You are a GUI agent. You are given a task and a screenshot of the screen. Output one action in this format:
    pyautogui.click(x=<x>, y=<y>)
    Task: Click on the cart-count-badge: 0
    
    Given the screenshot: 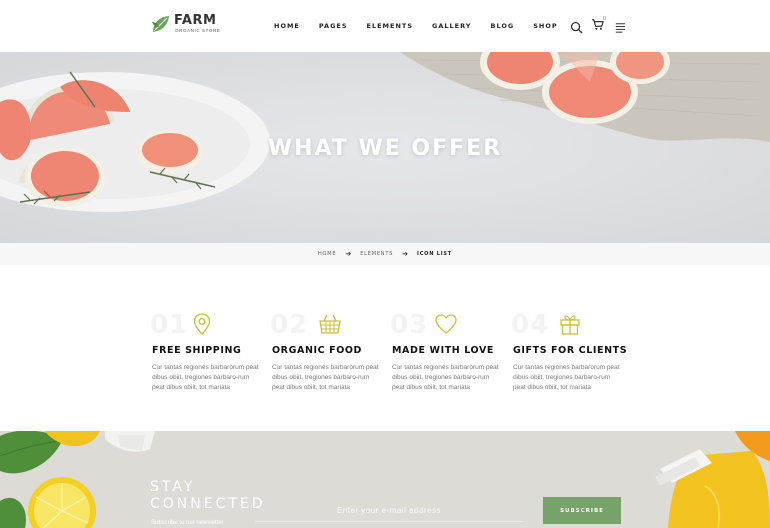 What is the action you would take?
    pyautogui.click(x=604, y=19)
    